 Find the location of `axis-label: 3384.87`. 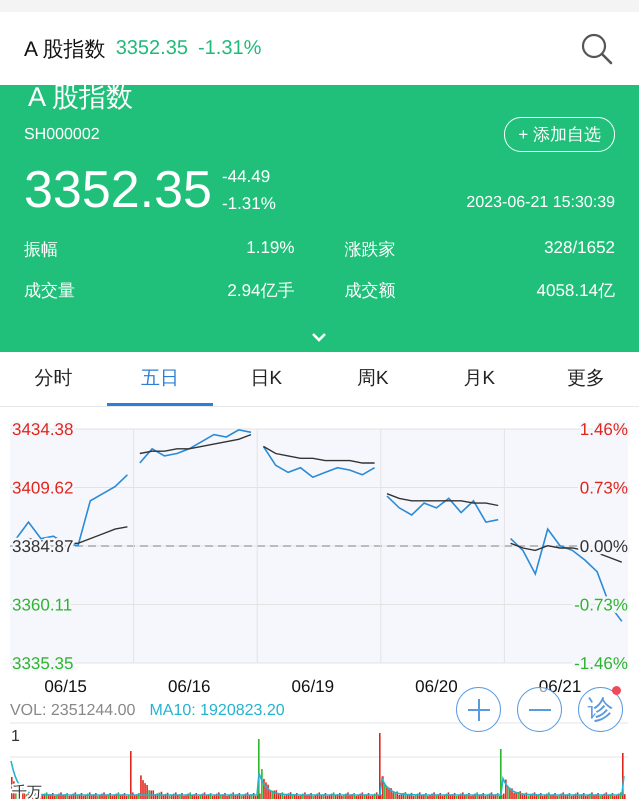

axis-label: 3384.87 is located at coordinates (43, 546).